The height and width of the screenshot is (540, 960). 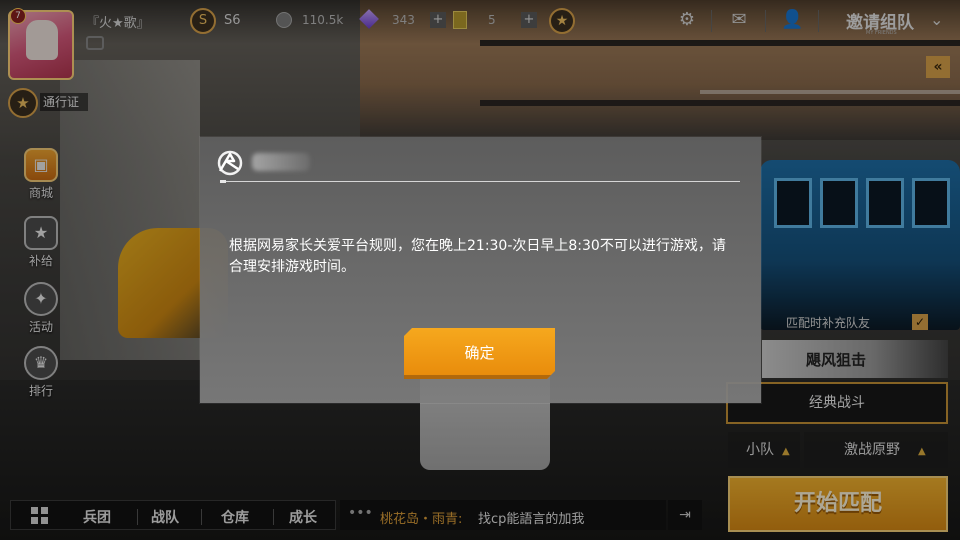 I want to click on game-logo-icon, so click(x=230, y=163).